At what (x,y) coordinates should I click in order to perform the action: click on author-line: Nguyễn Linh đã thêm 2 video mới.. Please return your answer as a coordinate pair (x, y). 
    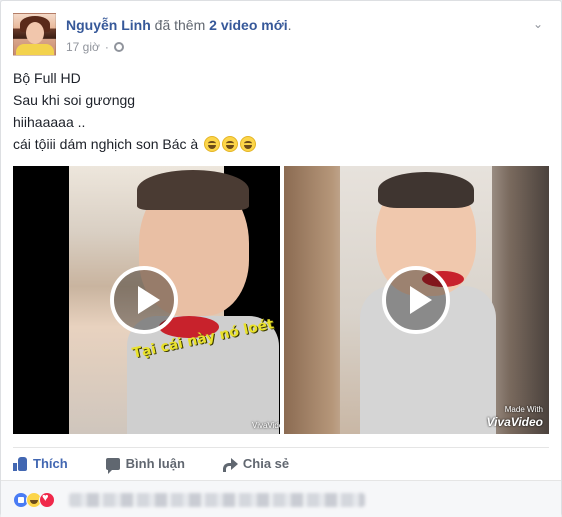
    Looking at the image, I should click on (178, 25).